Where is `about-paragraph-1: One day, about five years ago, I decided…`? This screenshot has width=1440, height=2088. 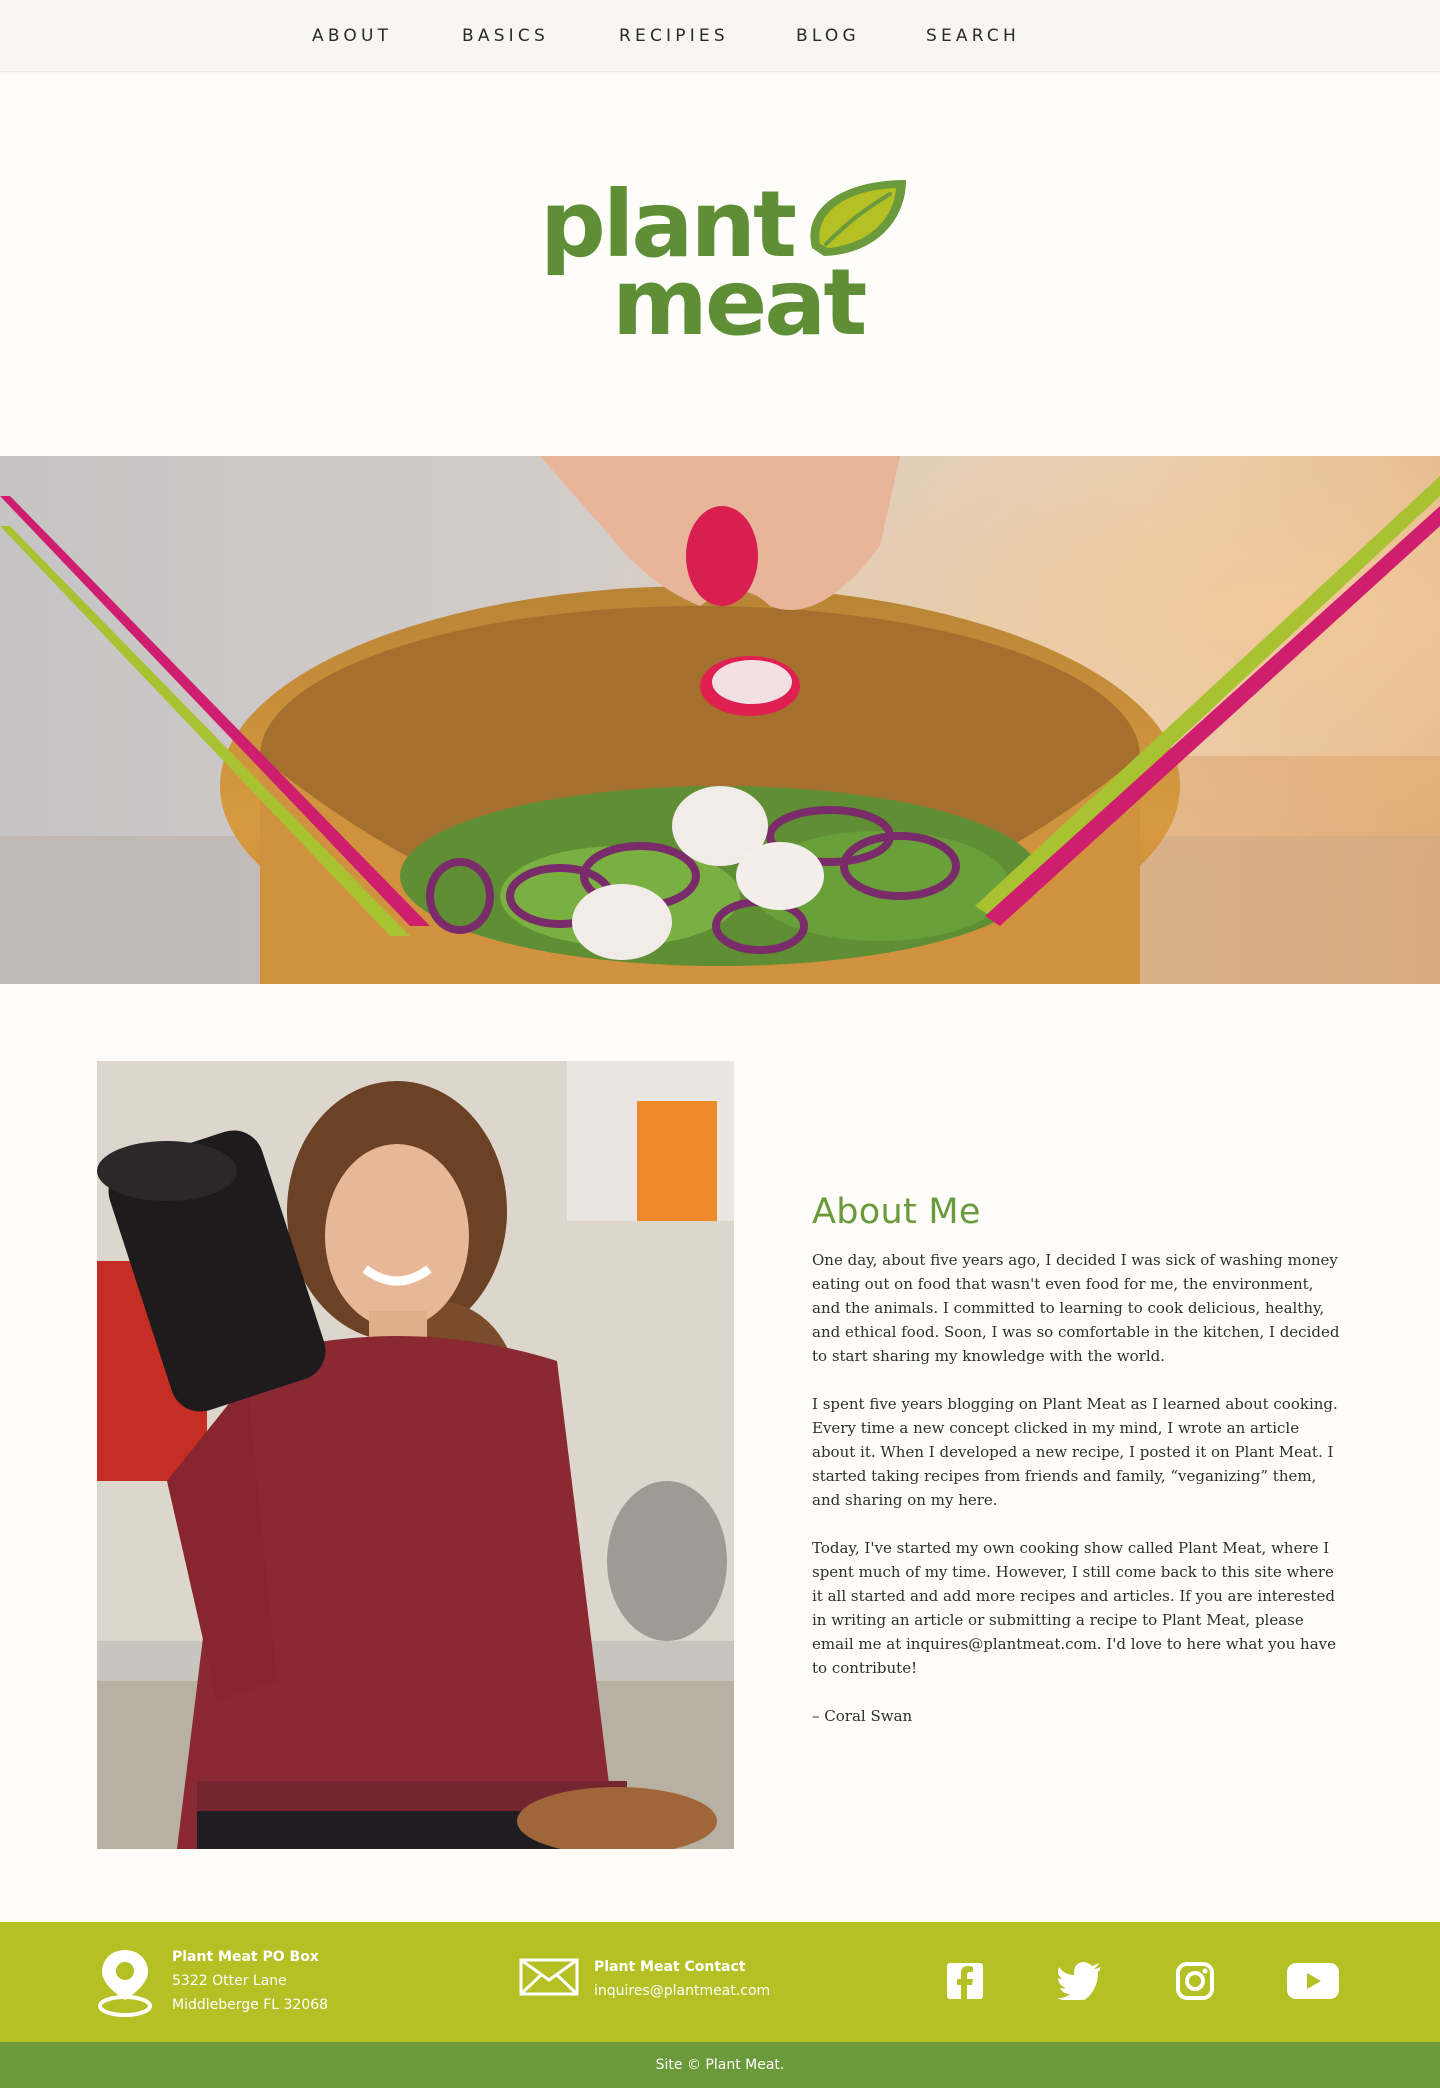
about-paragraph-1: One day, about five years ago, I decided… is located at coordinates (1076, 1308).